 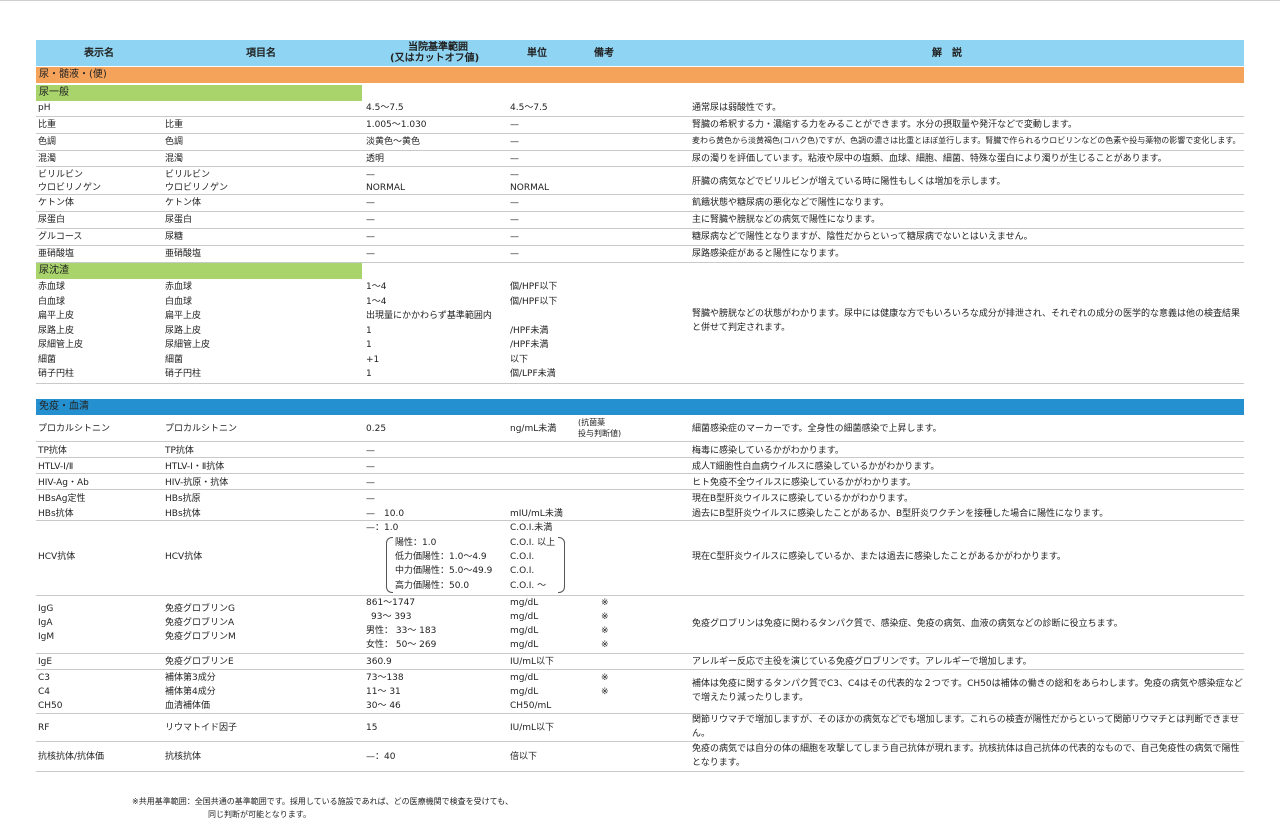 I want to click on ig-item: 免疫グロブリンM, so click(x=200, y=637).